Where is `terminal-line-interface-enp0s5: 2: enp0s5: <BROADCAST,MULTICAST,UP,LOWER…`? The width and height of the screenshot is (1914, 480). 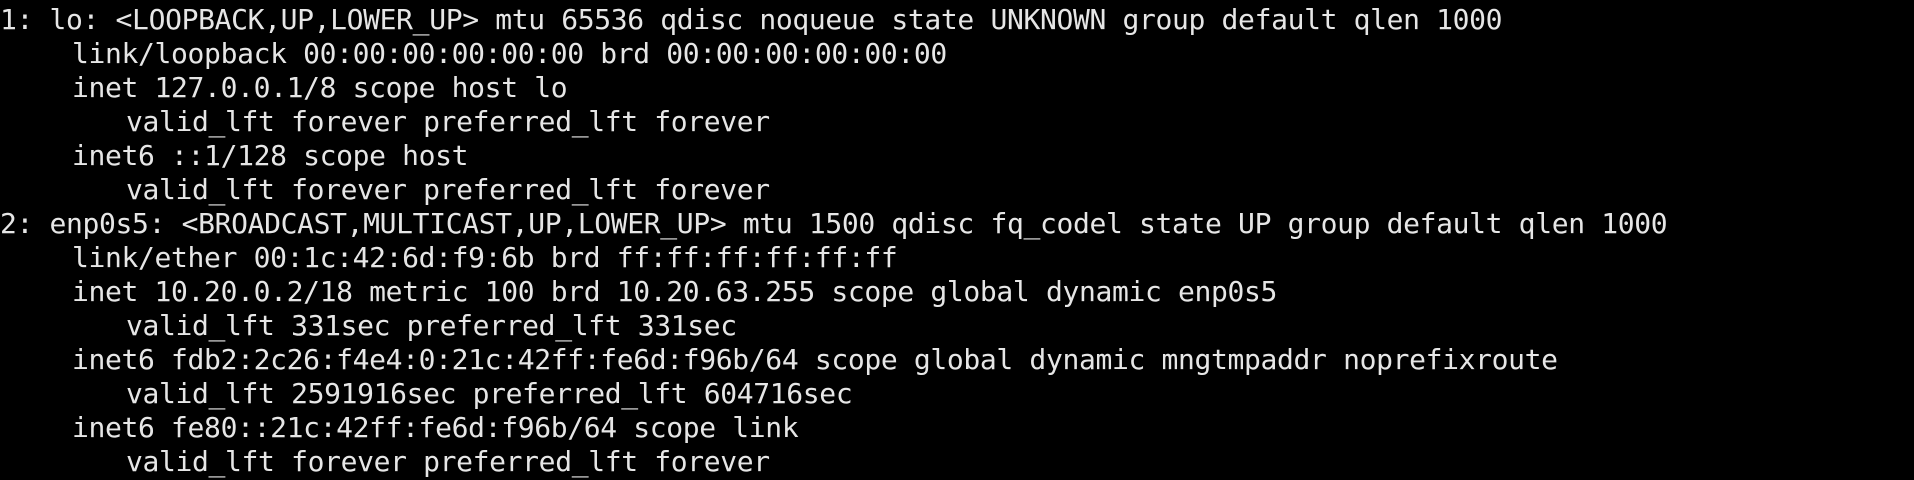
terminal-line-interface-enp0s5: 2: enp0s5: <BROADCAST,MULTICAST,UP,LOWER… is located at coordinates (834, 223).